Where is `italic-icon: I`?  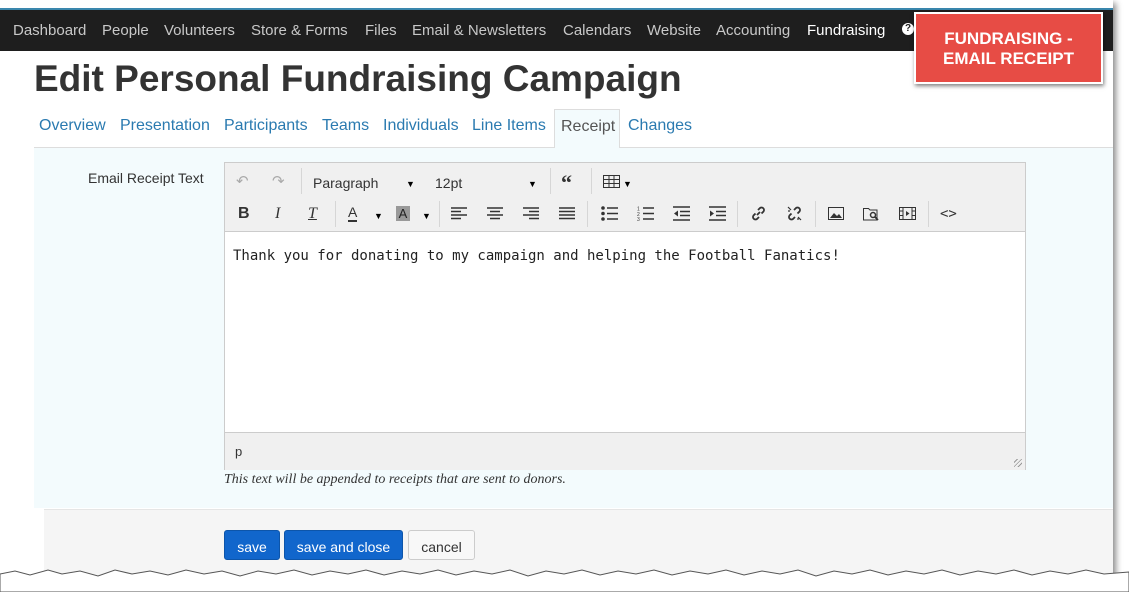
italic-icon: I is located at coordinates (277, 214).